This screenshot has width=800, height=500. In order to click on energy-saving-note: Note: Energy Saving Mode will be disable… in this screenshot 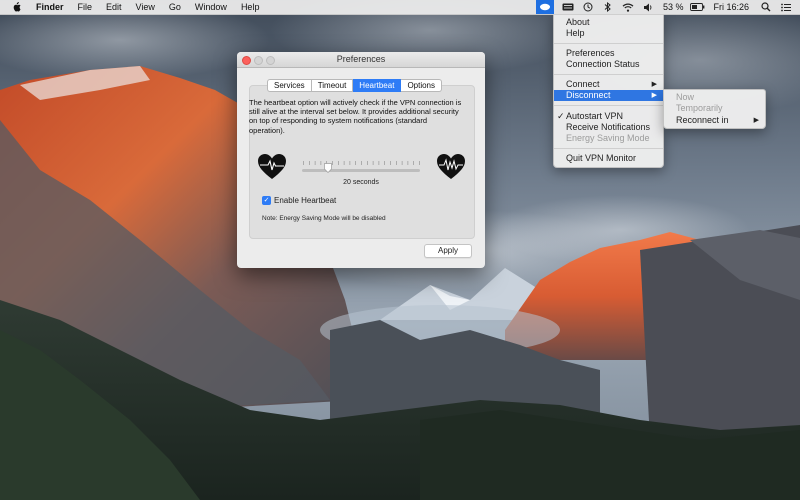, I will do `click(324, 218)`.